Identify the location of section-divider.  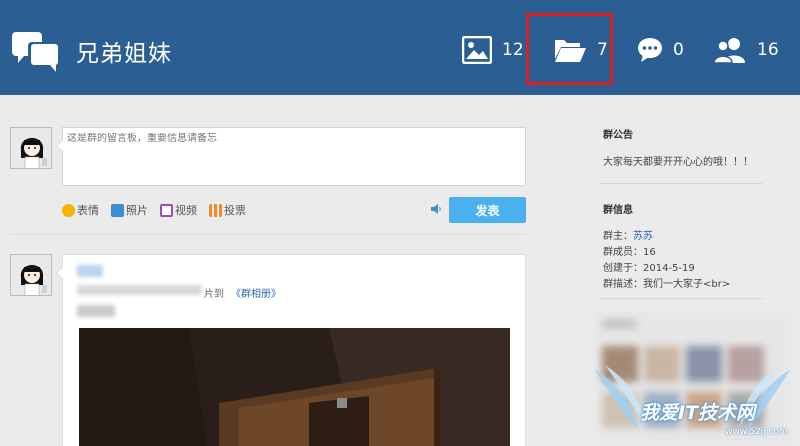
(268, 234).